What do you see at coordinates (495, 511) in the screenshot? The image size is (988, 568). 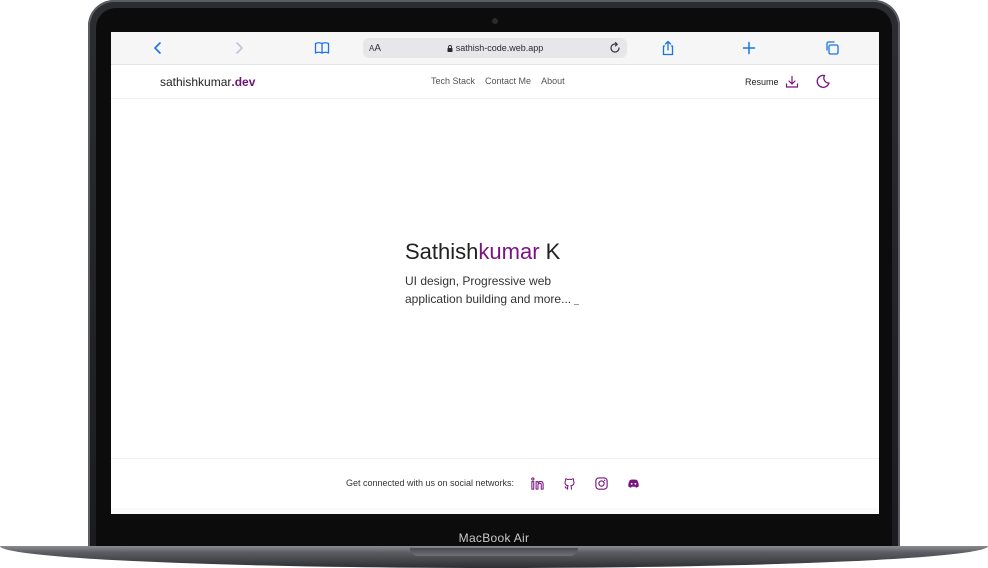 I see `footer-divider` at bounding box center [495, 511].